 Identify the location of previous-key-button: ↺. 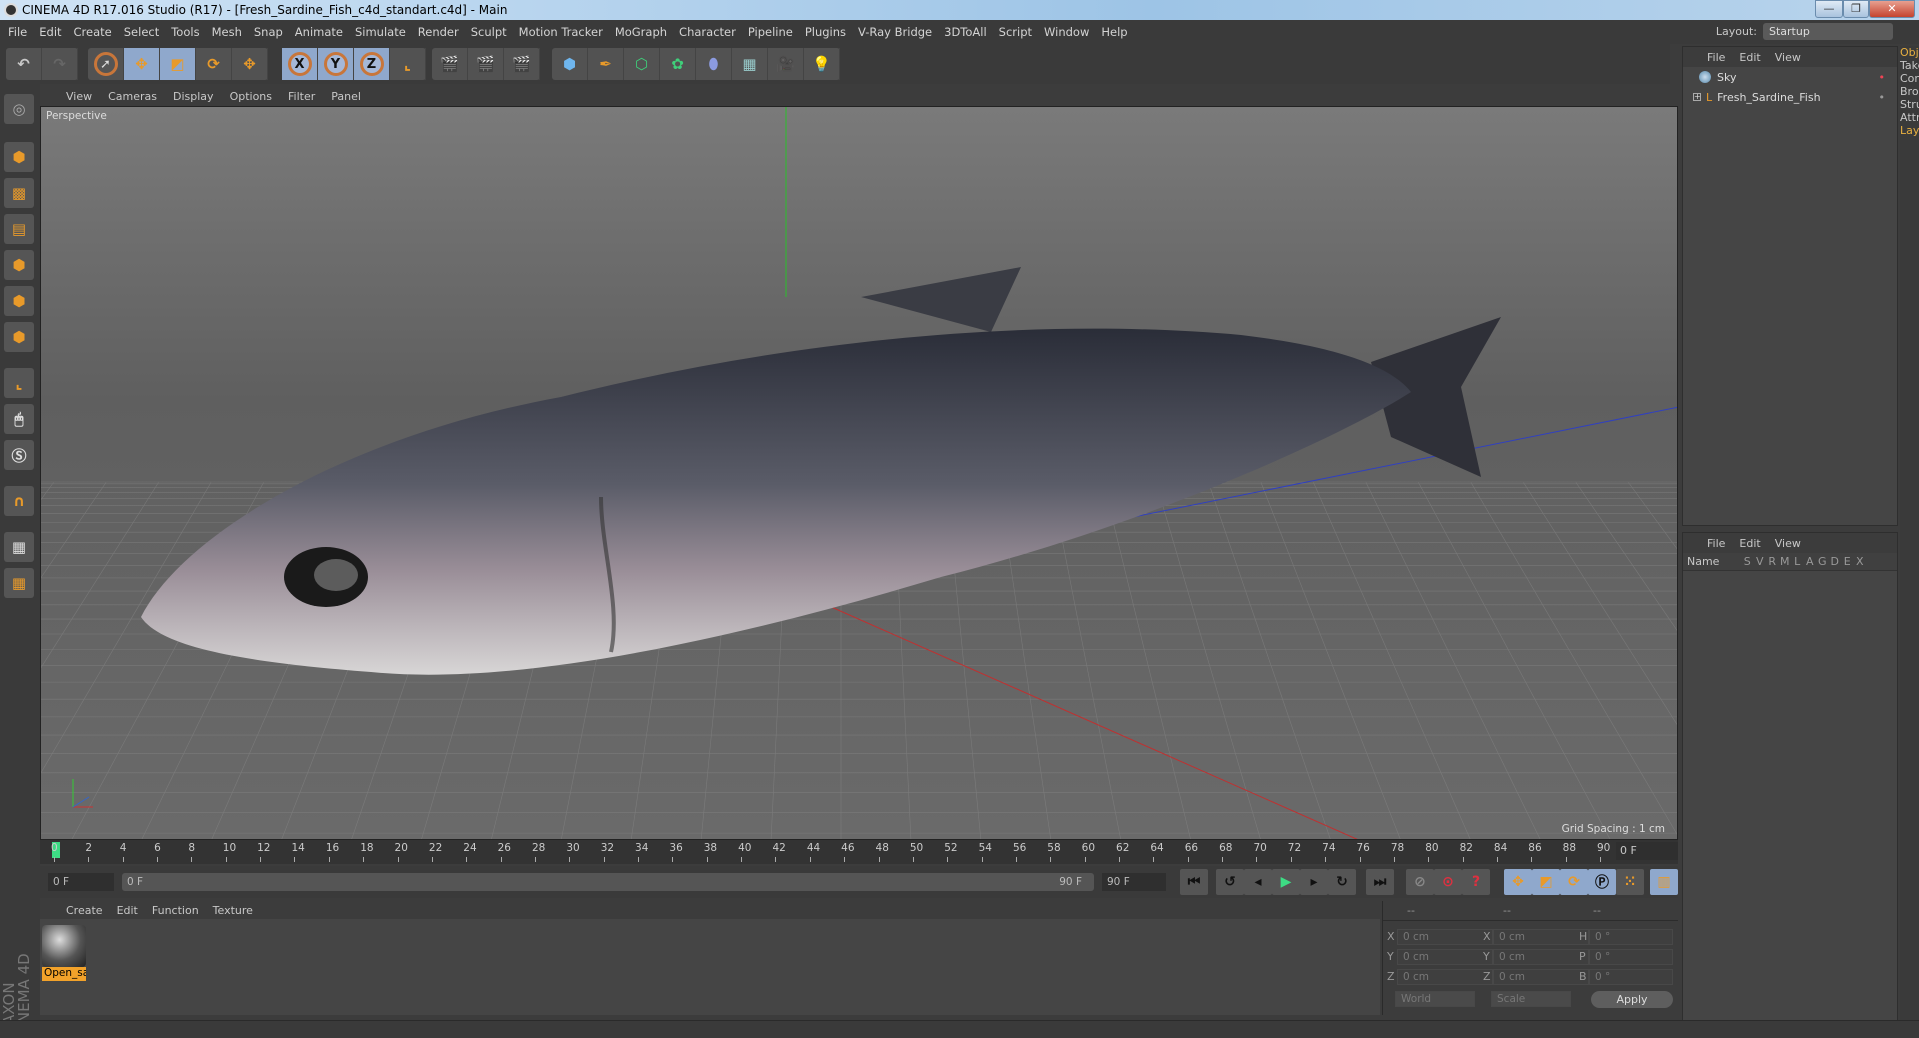
(1230, 882).